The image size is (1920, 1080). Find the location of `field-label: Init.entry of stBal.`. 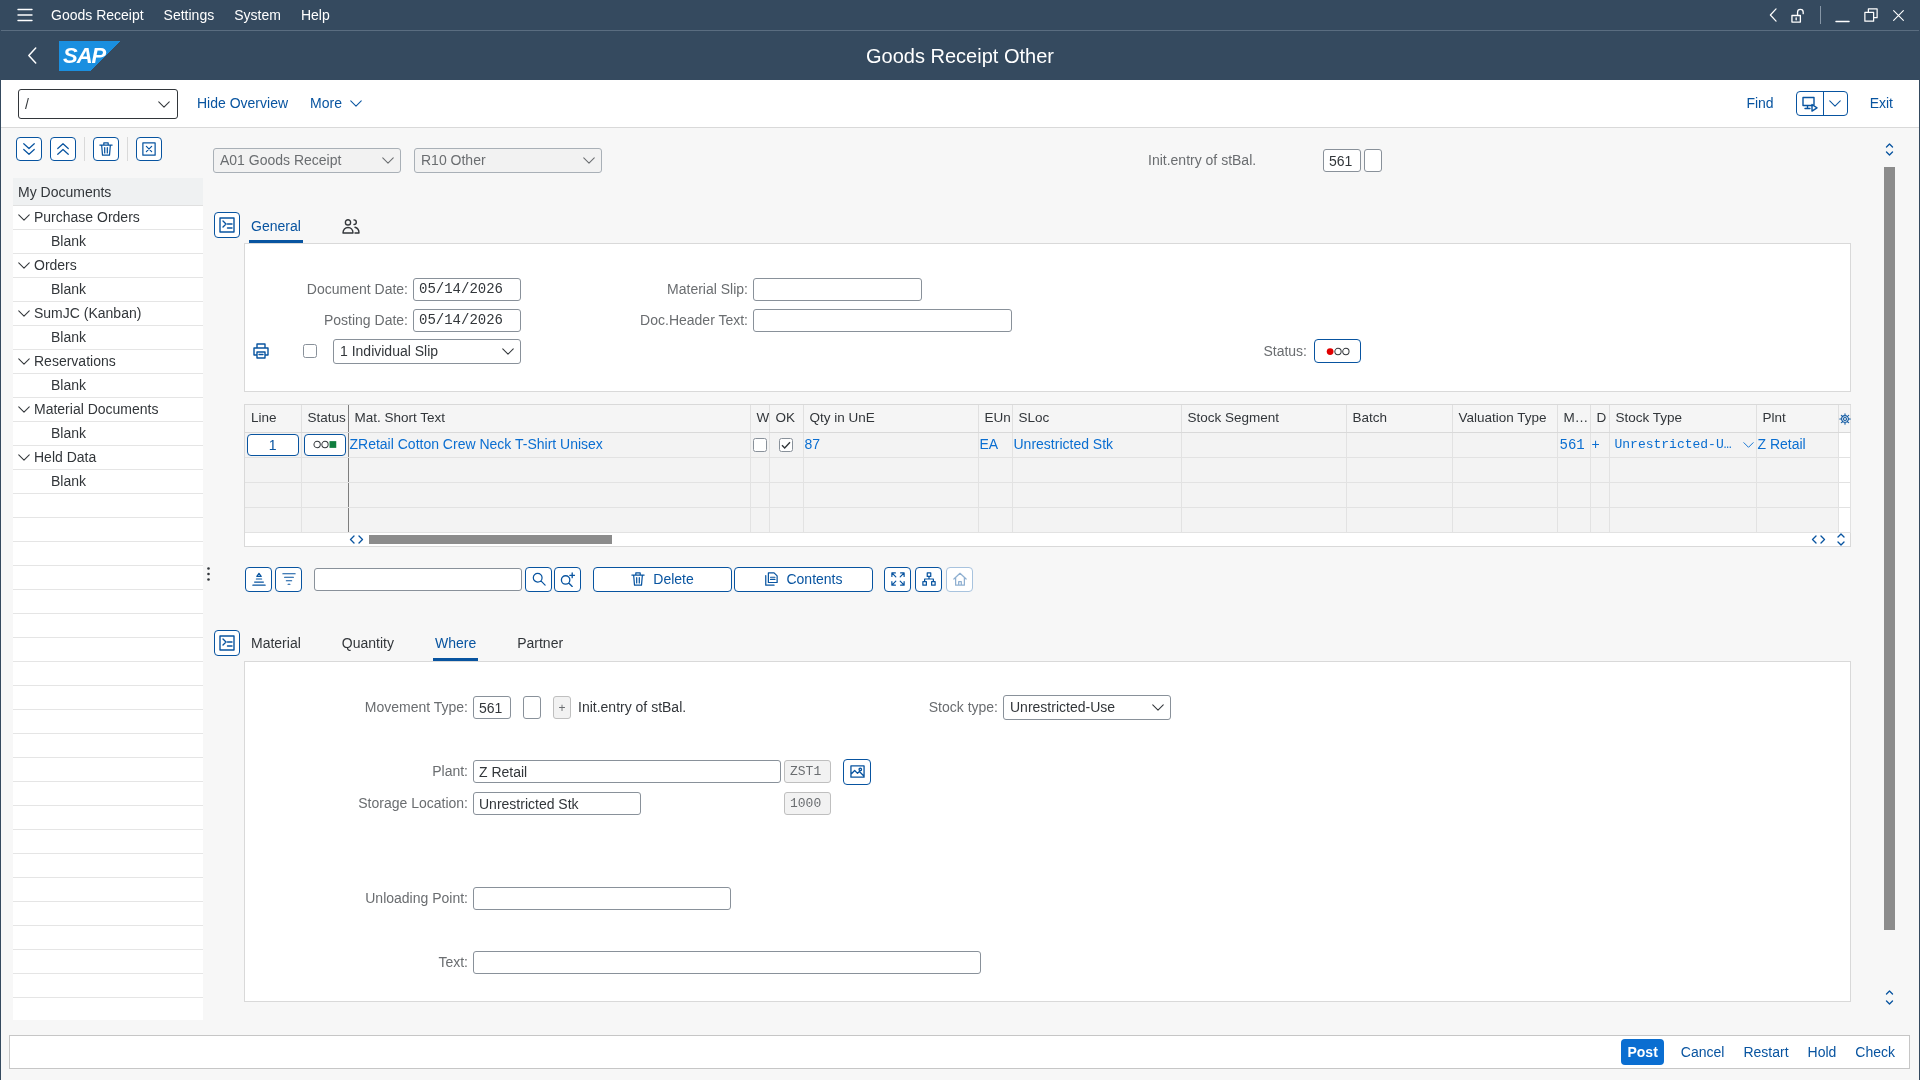

field-label: Init.entry of stBal. is located at coordinates (1202, 160).